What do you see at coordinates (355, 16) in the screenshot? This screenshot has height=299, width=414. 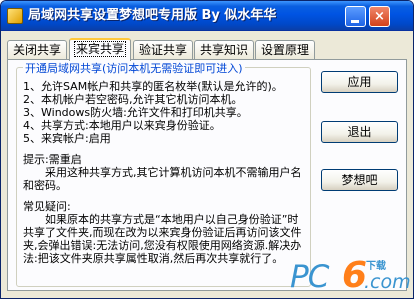 I see `minimize-button` at bounding box center [355, 16].